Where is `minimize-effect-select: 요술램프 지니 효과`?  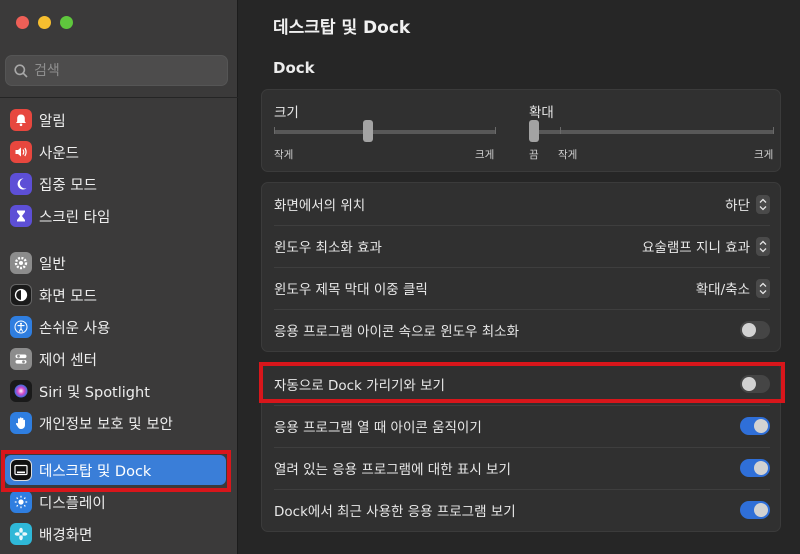
minimize-effect-select: 요술램프 지니 효과 is located at coordinates (706, 246).